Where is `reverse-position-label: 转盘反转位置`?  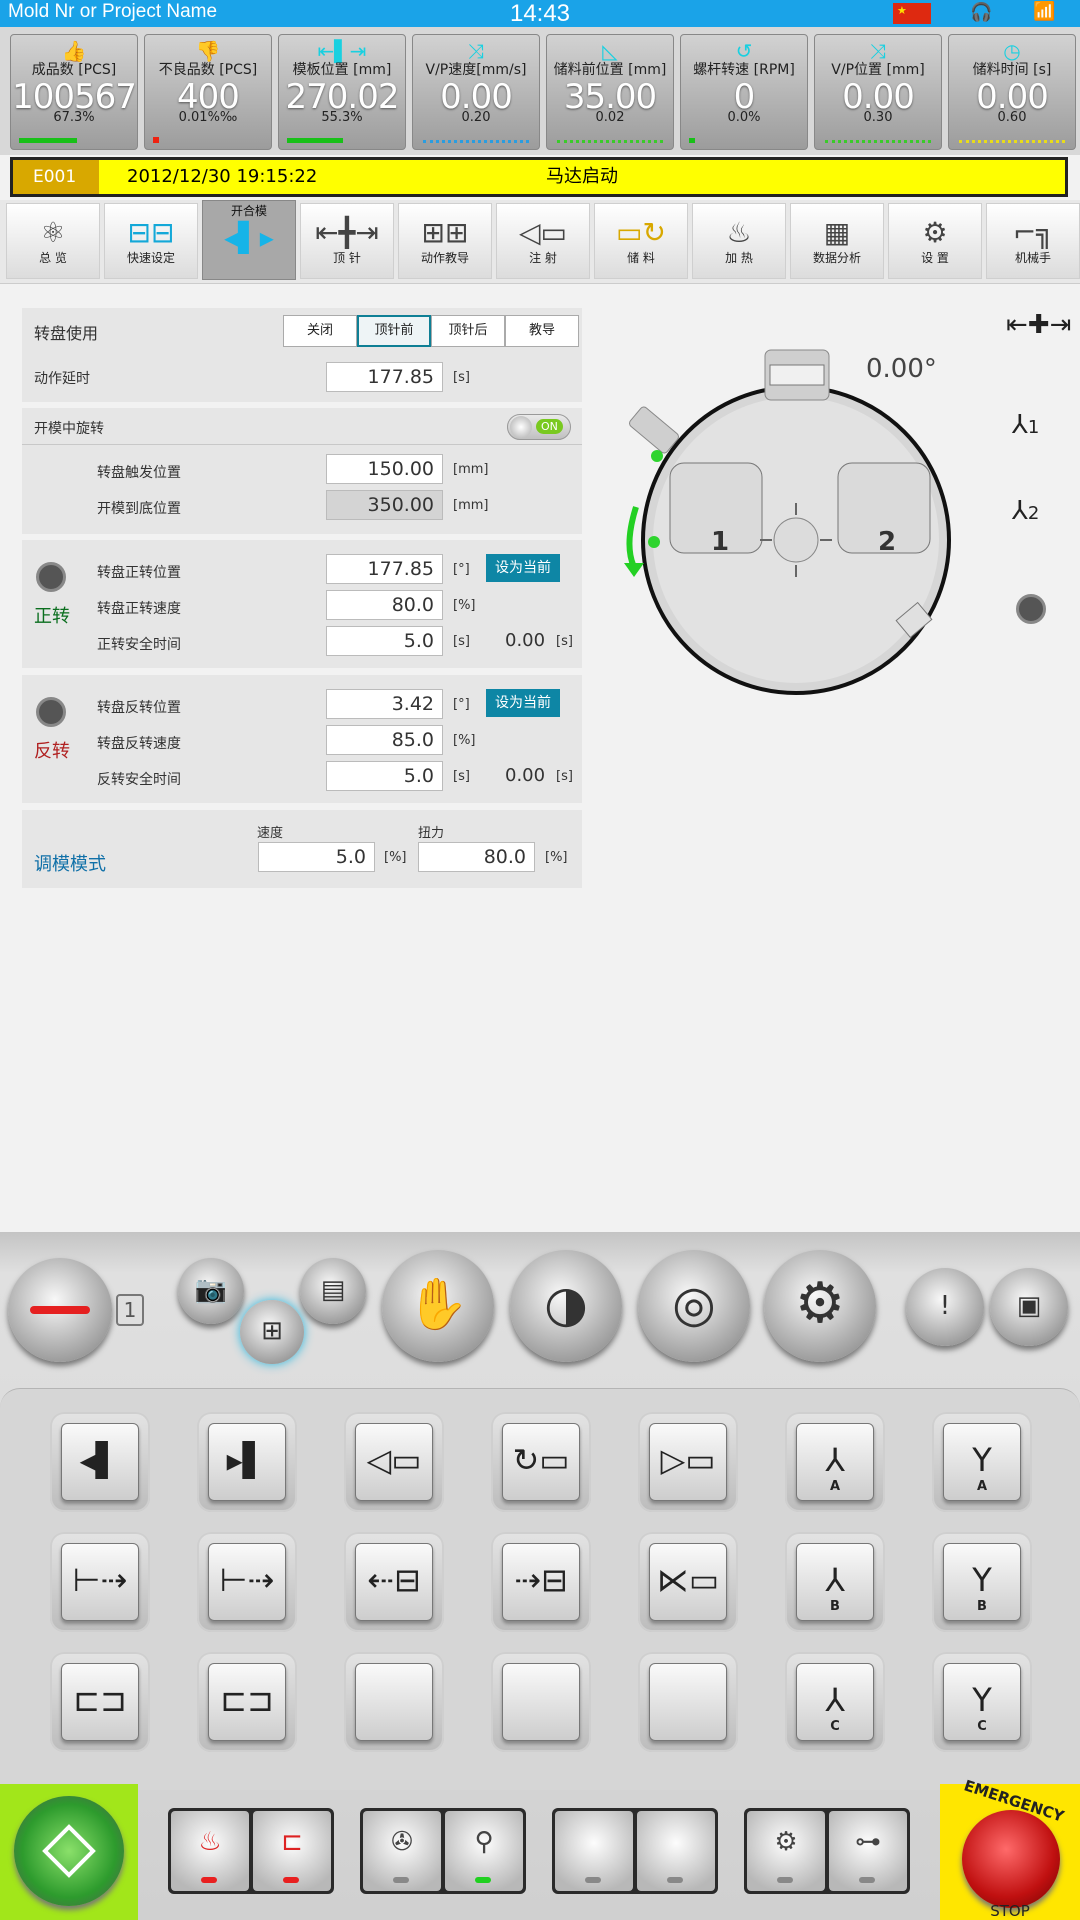
reverse-position-label: 转盘反转位置 is located at coordinates (139, 708).